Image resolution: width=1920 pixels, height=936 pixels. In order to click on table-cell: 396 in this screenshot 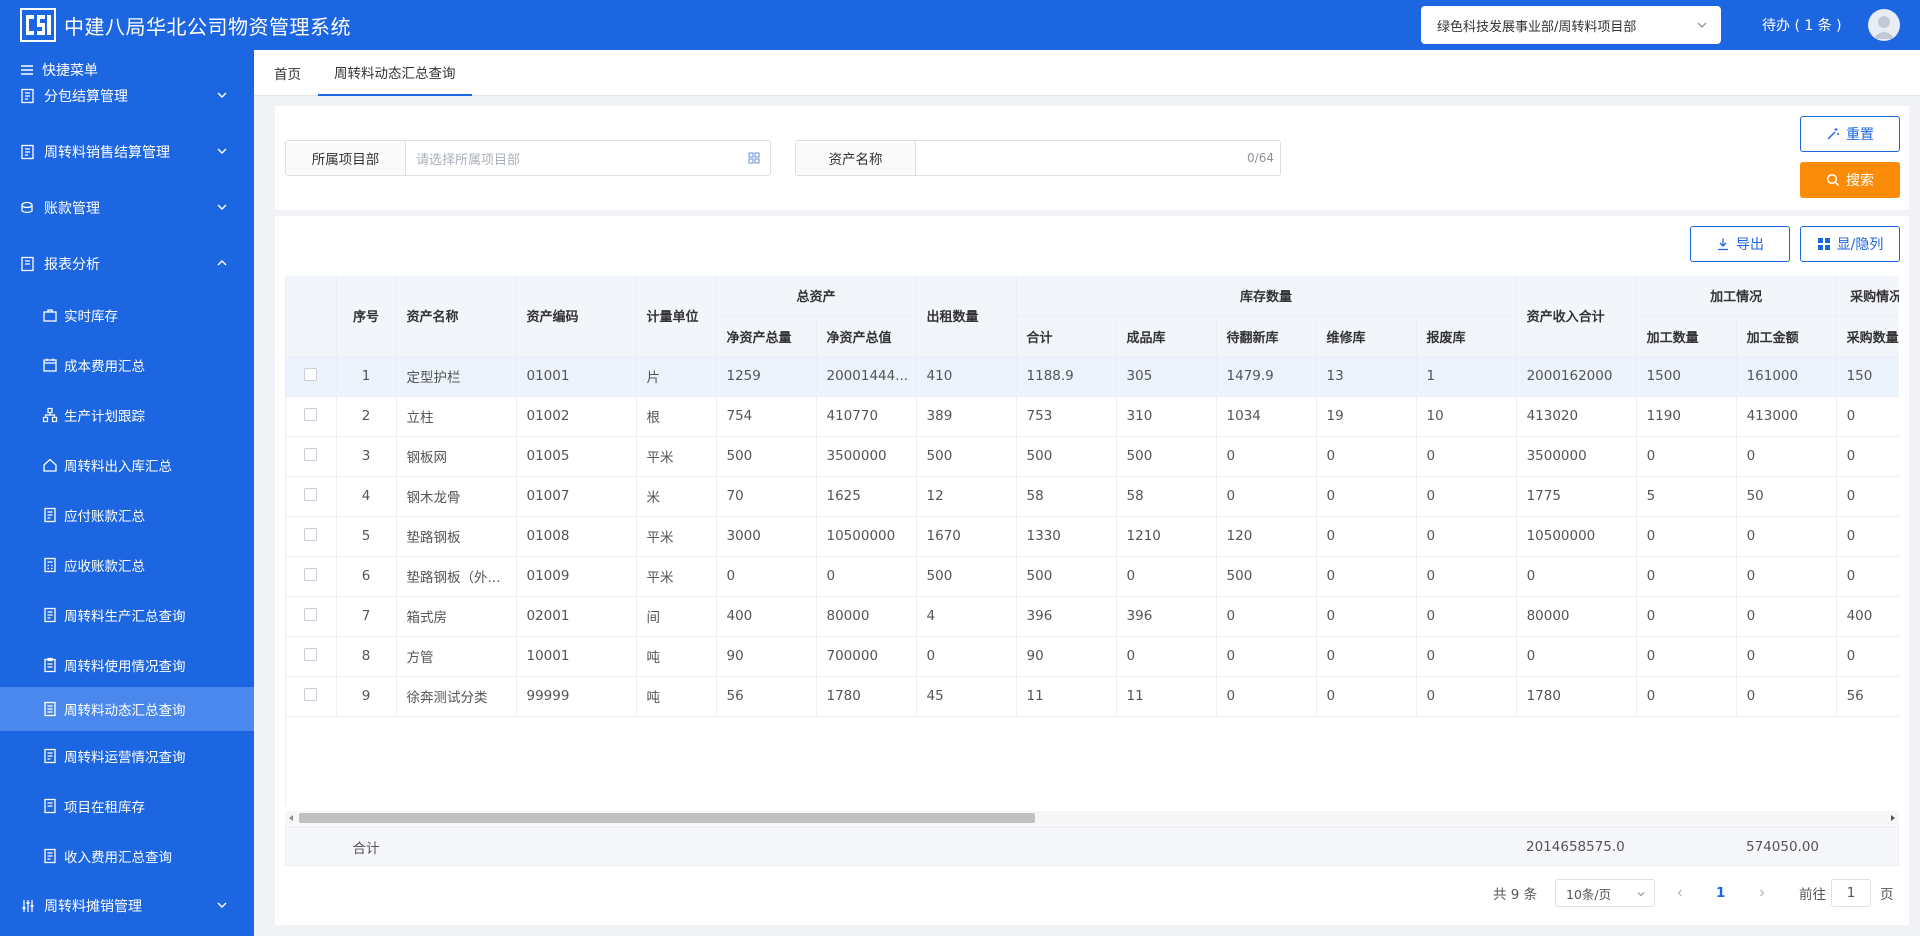, I will do `click(1066, 616)`.